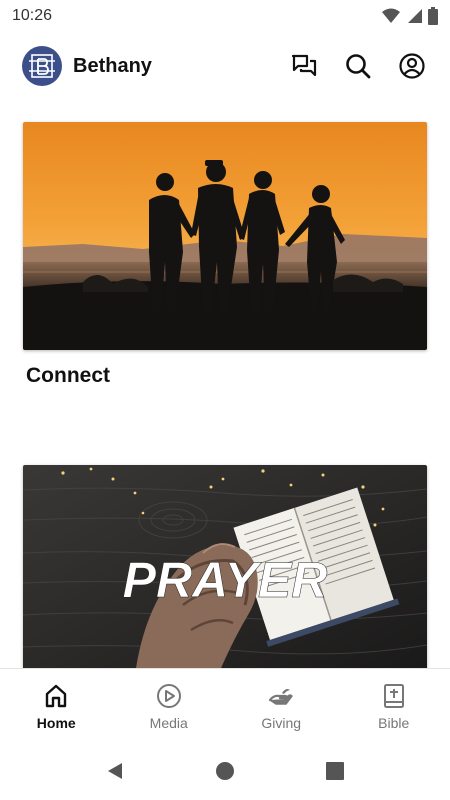 The image size is (450, 800). What do you see at coordinates (304, 66) in the screenshot?
I see `chat-icon` at bounding box center [304, 66].